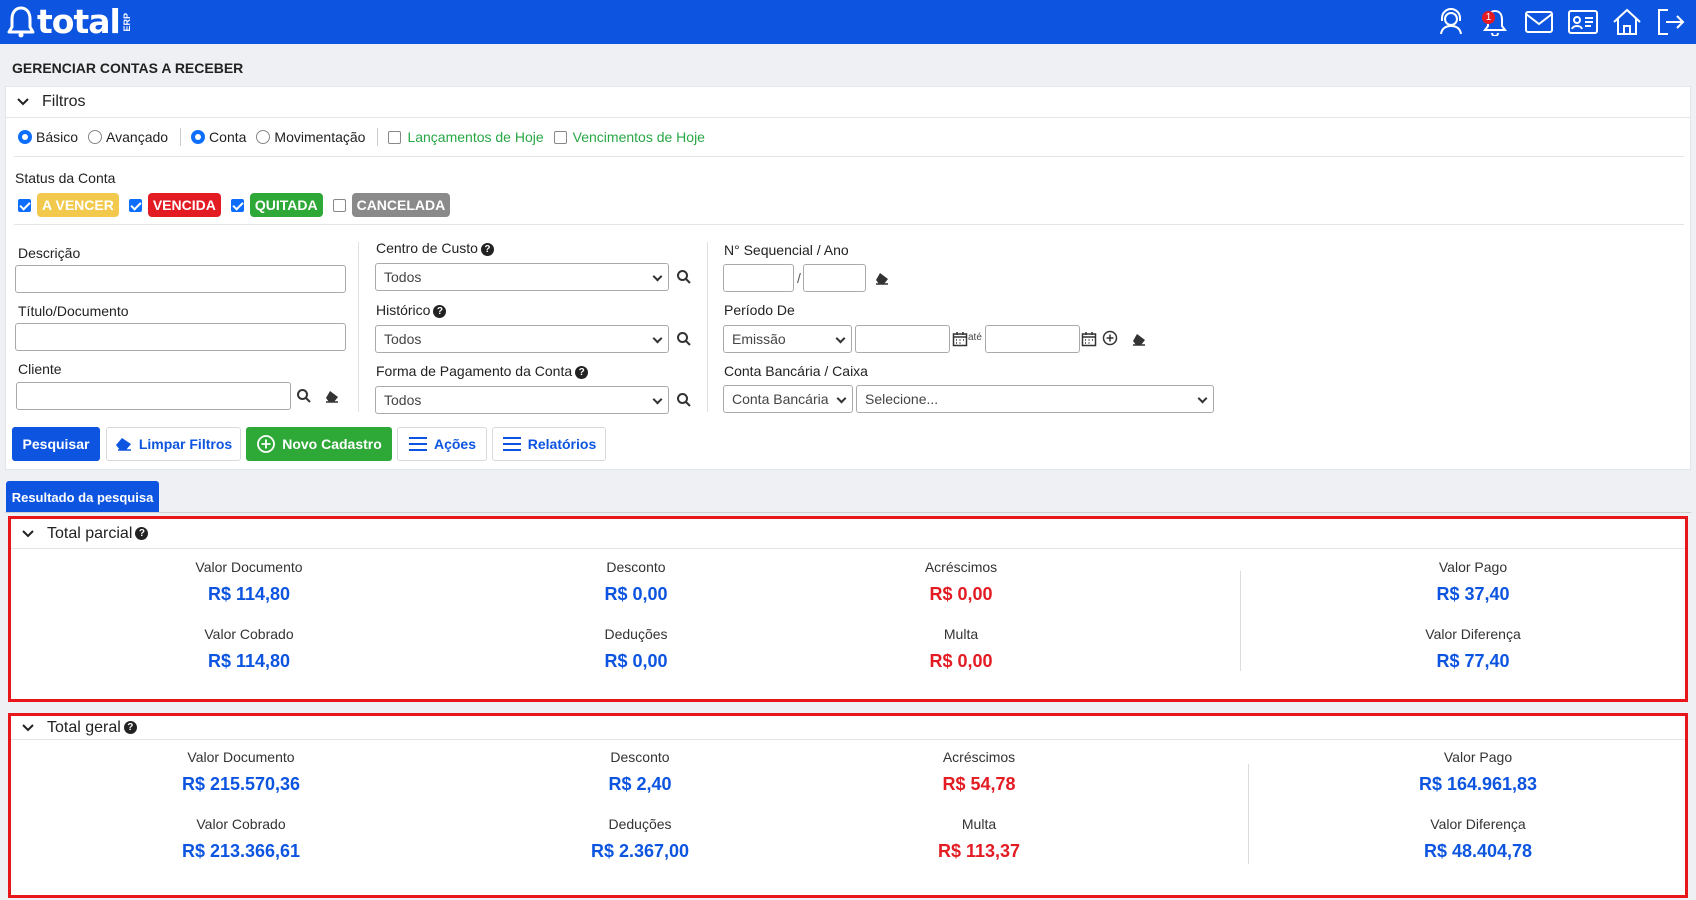  Describe the element at coordinates (1473, 594) in the screenshot. I see `partial-valor-pago-value: R$ 37,40` at that location.